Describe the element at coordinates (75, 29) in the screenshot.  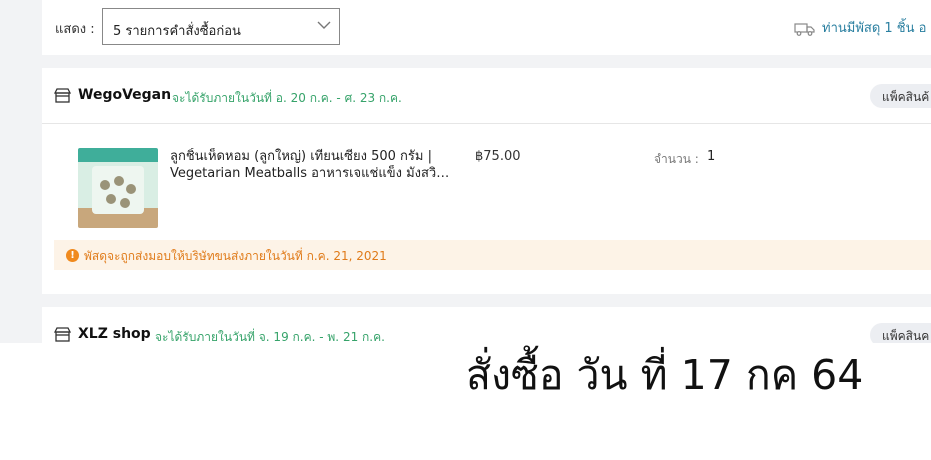
I see `show-label: แสดง :` at that location.